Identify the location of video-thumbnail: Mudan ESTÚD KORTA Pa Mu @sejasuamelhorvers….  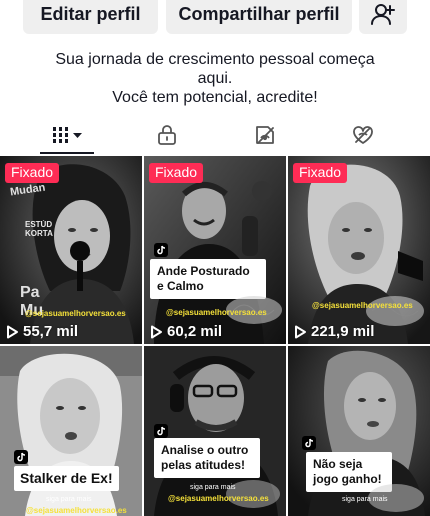
(71, 250).